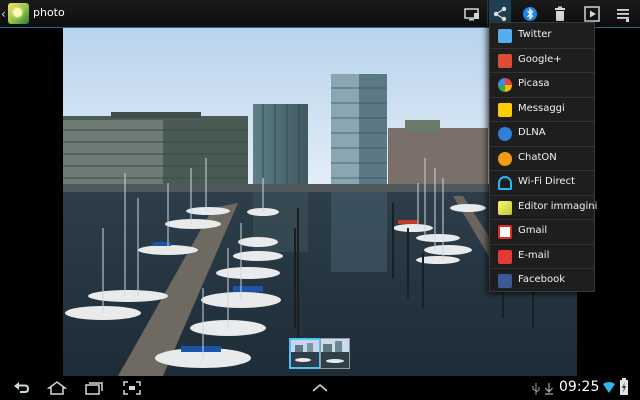 The image size is (640, 400). Describe the element at coordinates (505, 207) in the screenshot. I see `image-editor-icon` at that location.